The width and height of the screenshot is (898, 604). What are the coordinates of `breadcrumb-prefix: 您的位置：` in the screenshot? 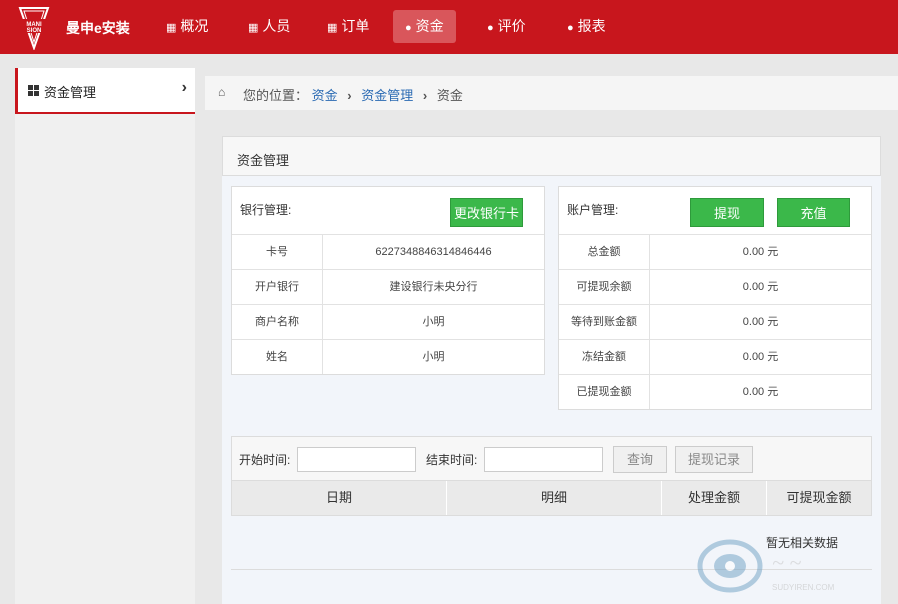 It's located at (276, 95).